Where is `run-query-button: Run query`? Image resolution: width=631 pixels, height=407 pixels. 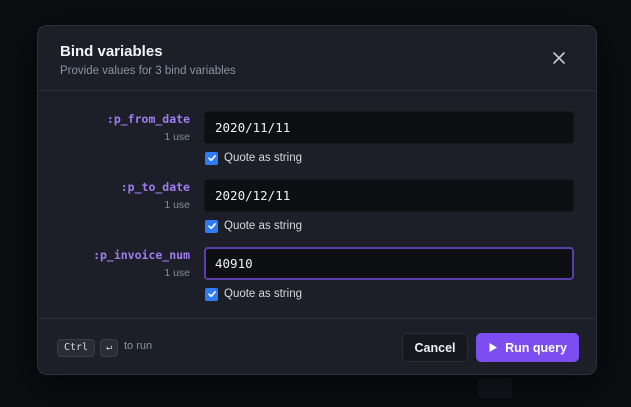 run-query-button: Run query is located at coordinates (527, 347).